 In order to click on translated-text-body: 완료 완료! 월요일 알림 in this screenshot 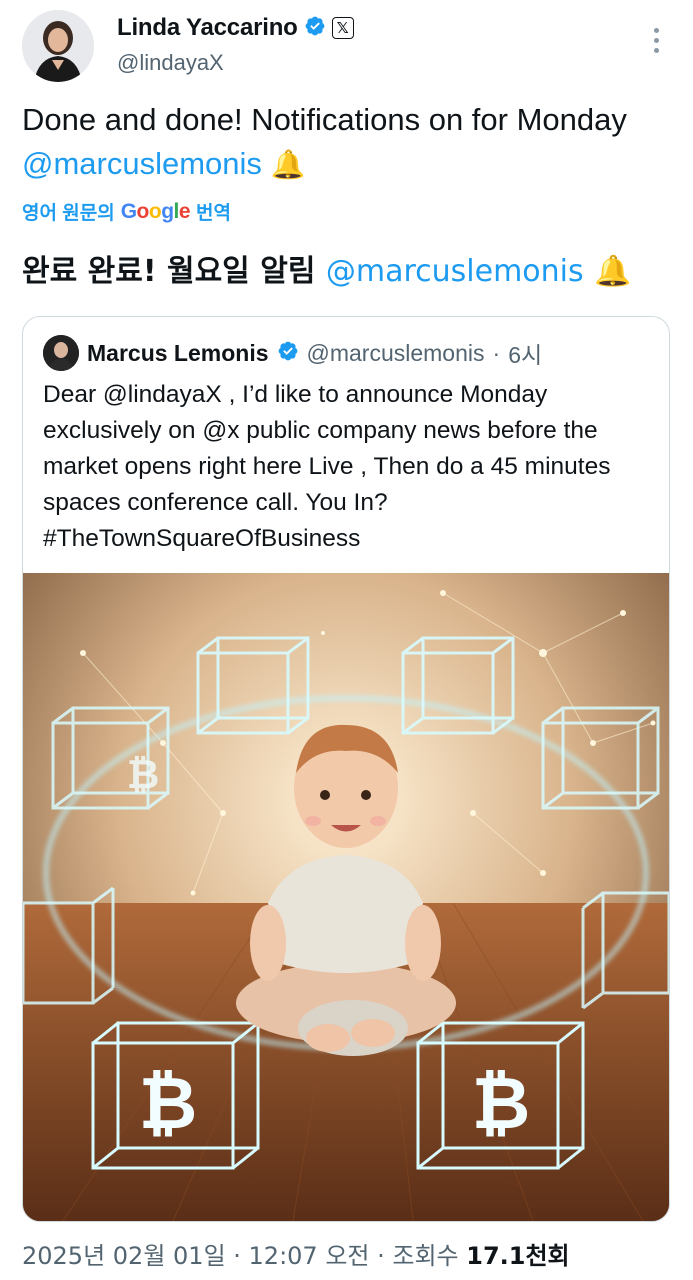, I will do `click(174, 271)`.